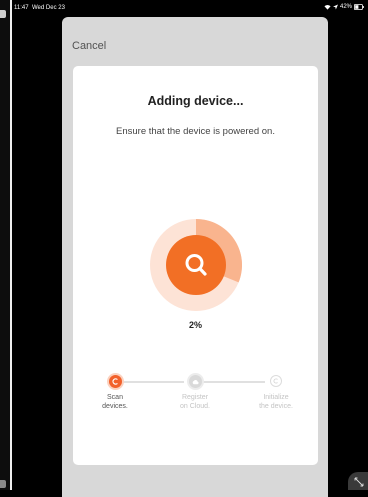  Describe the element at coordinates (115, 402) in the screenshot. I see `step-scan-label: Scan devices.` at that location.